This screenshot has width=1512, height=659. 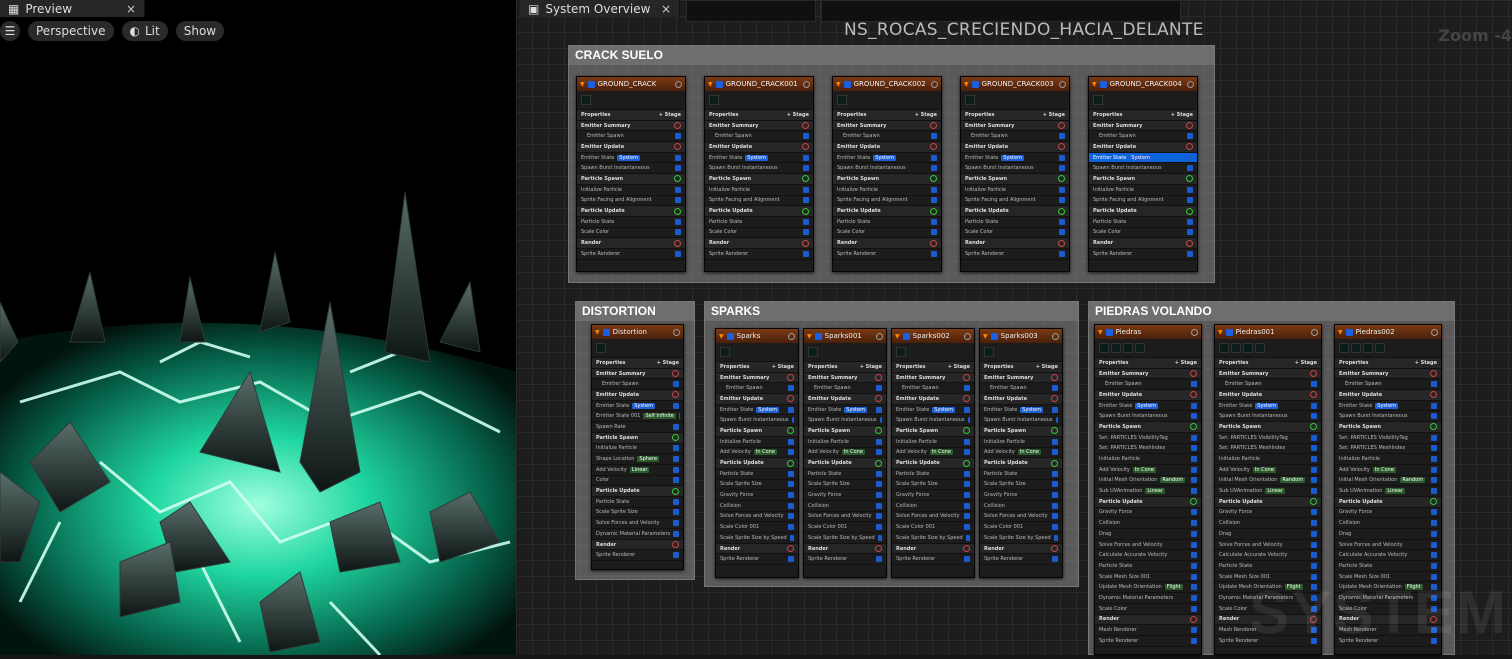 What do you see at coordinates (933, 336) in the screenshot?
I see `node-header: ▼Sparks002` at bounding box center [933, 336].